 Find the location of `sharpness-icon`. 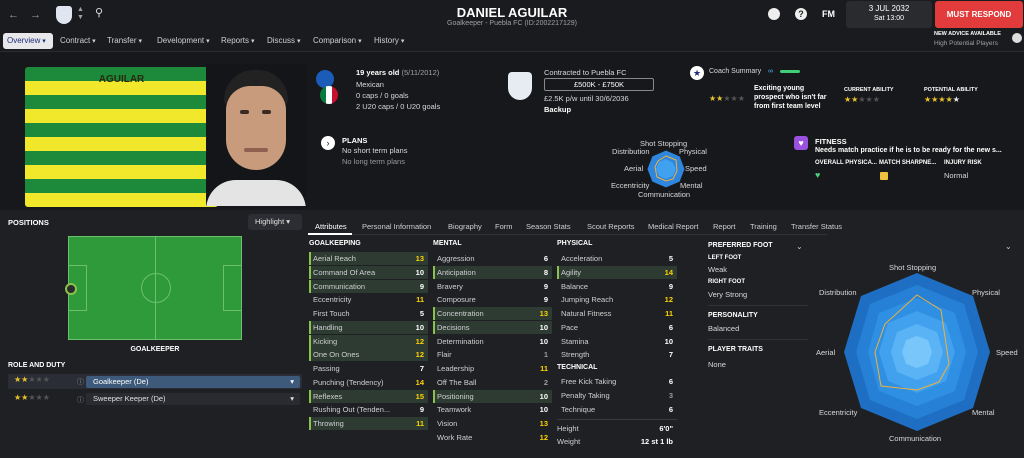

sharpness-icon is located at coordinates (884, 176).